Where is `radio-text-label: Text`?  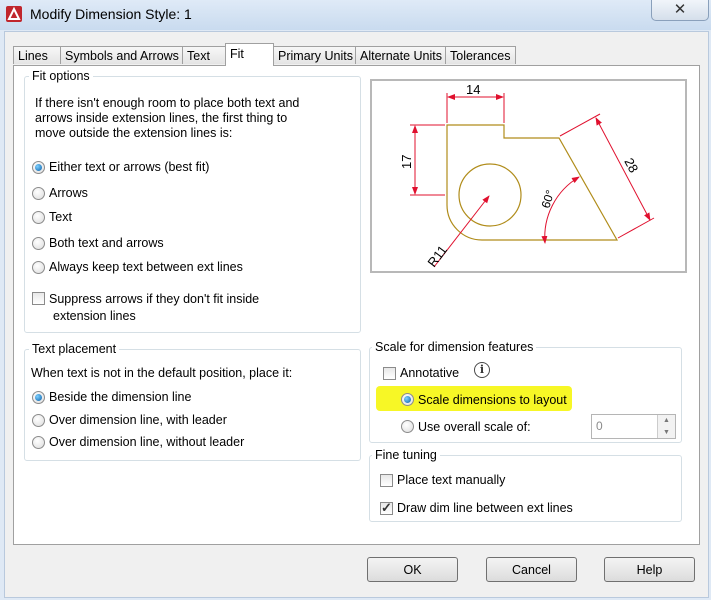 radio-text-label: Text is located at coordinates (60, 217).